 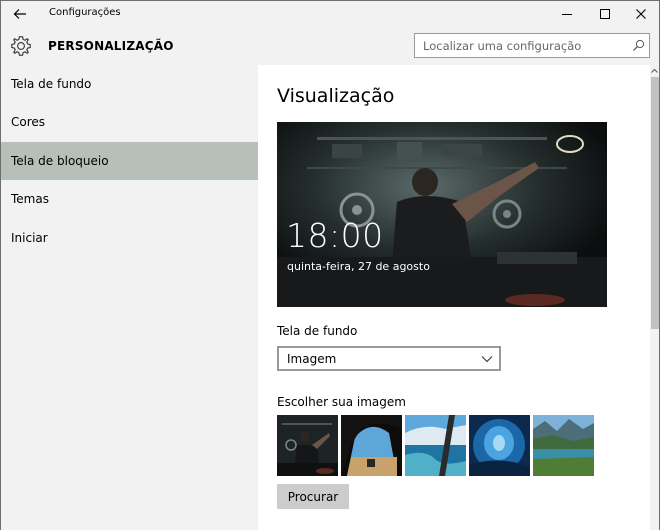 I want to click on background-select-value: Imagem, so click(x=312, y=358).